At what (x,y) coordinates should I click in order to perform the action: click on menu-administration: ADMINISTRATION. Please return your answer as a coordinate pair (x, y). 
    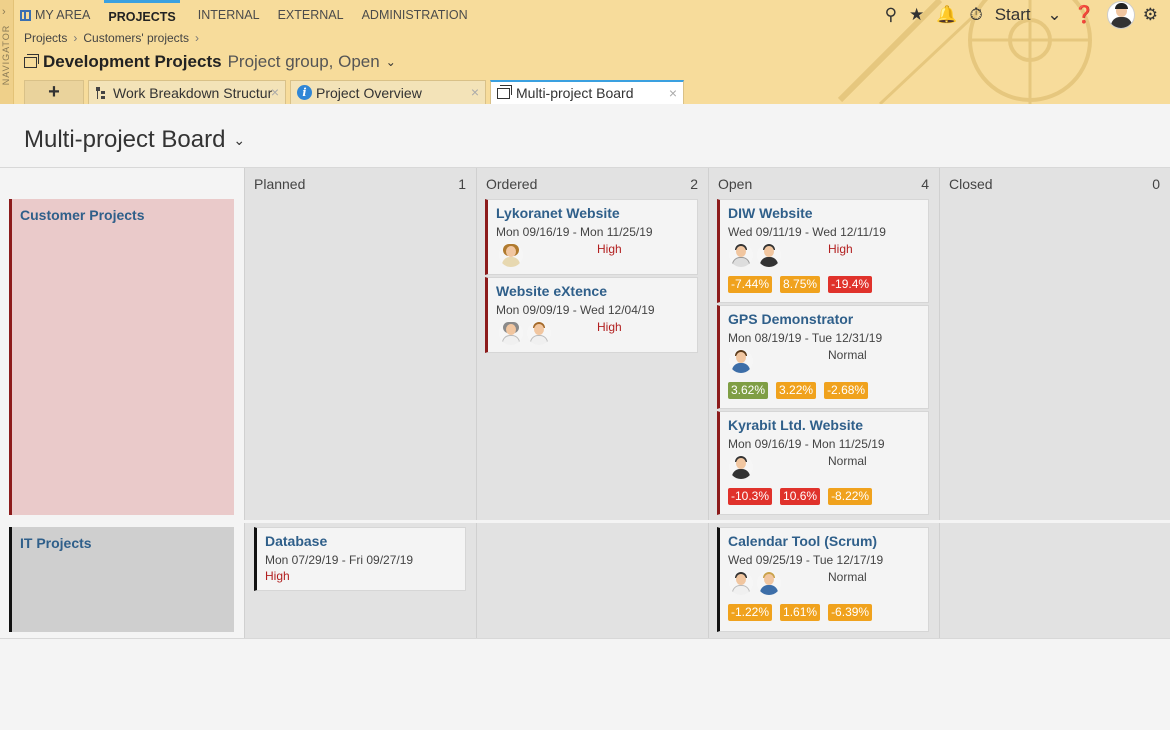
    Looking at the image, I should click on (415, 15).